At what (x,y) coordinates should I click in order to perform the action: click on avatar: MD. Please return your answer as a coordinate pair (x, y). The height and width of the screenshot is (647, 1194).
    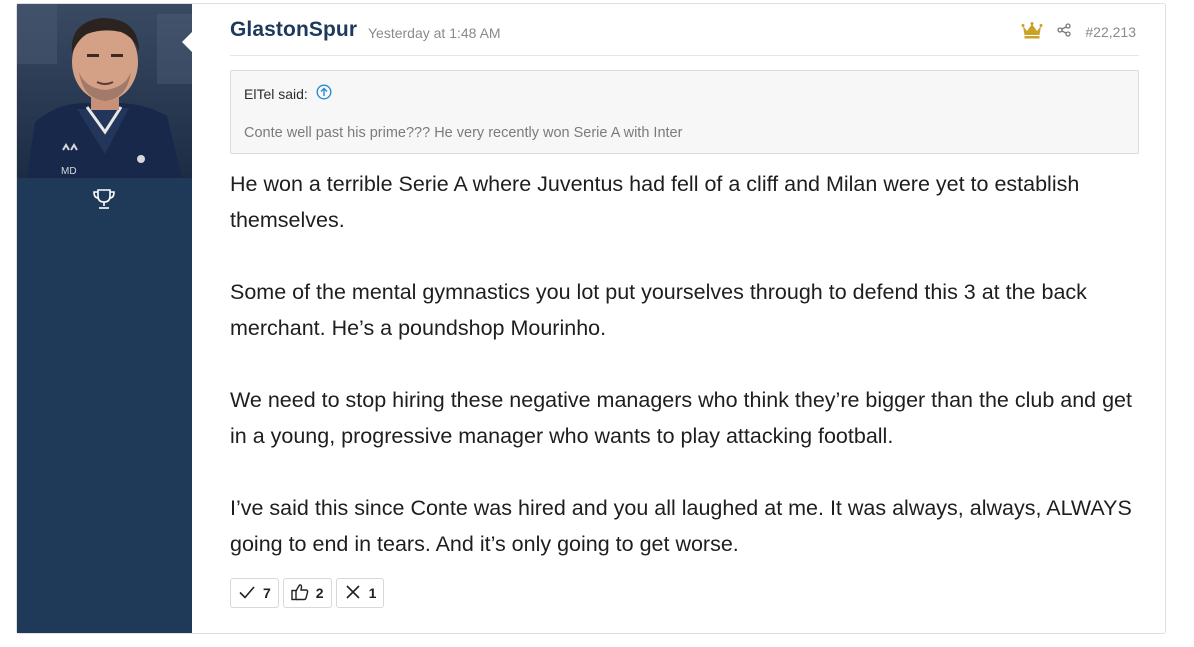
    Looking at the image, I should click on (104, 91).